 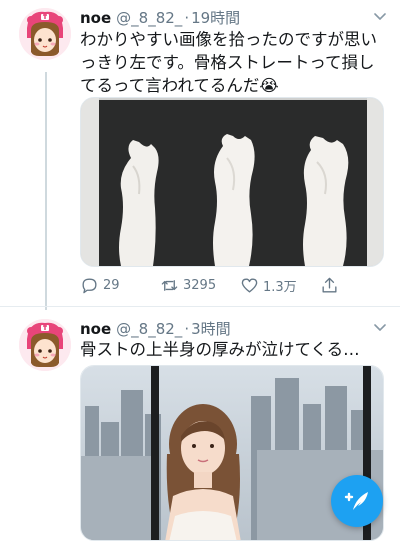 What do you see at coordinates (249, 285) in the screenshot?
I see `heart-icon` at bounding box center [249, 285].